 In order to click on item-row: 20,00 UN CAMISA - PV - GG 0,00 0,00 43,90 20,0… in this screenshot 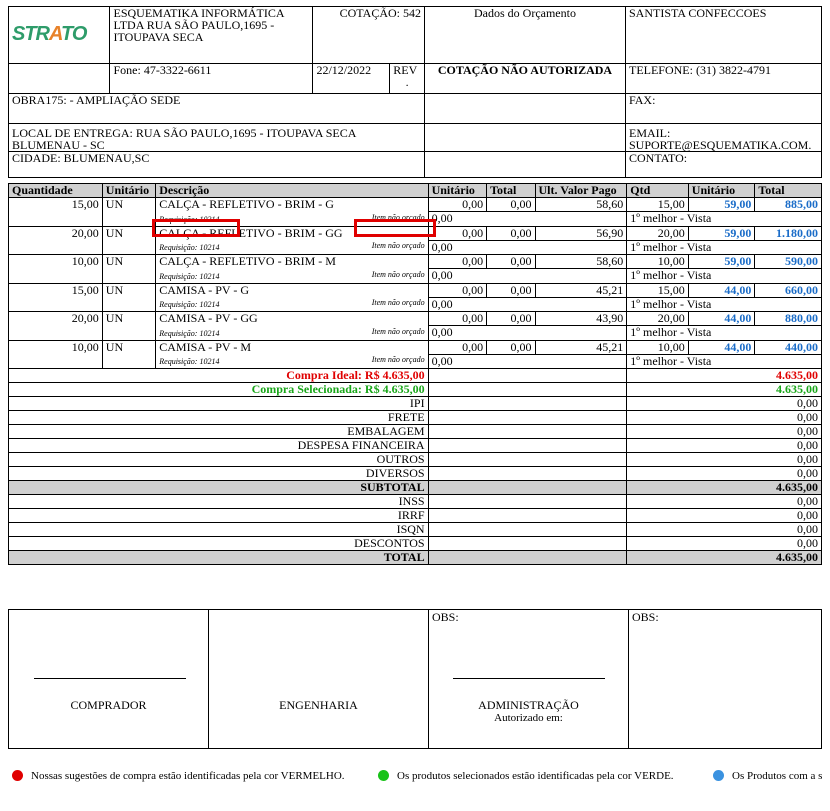, I will do `click(415, 326)`.